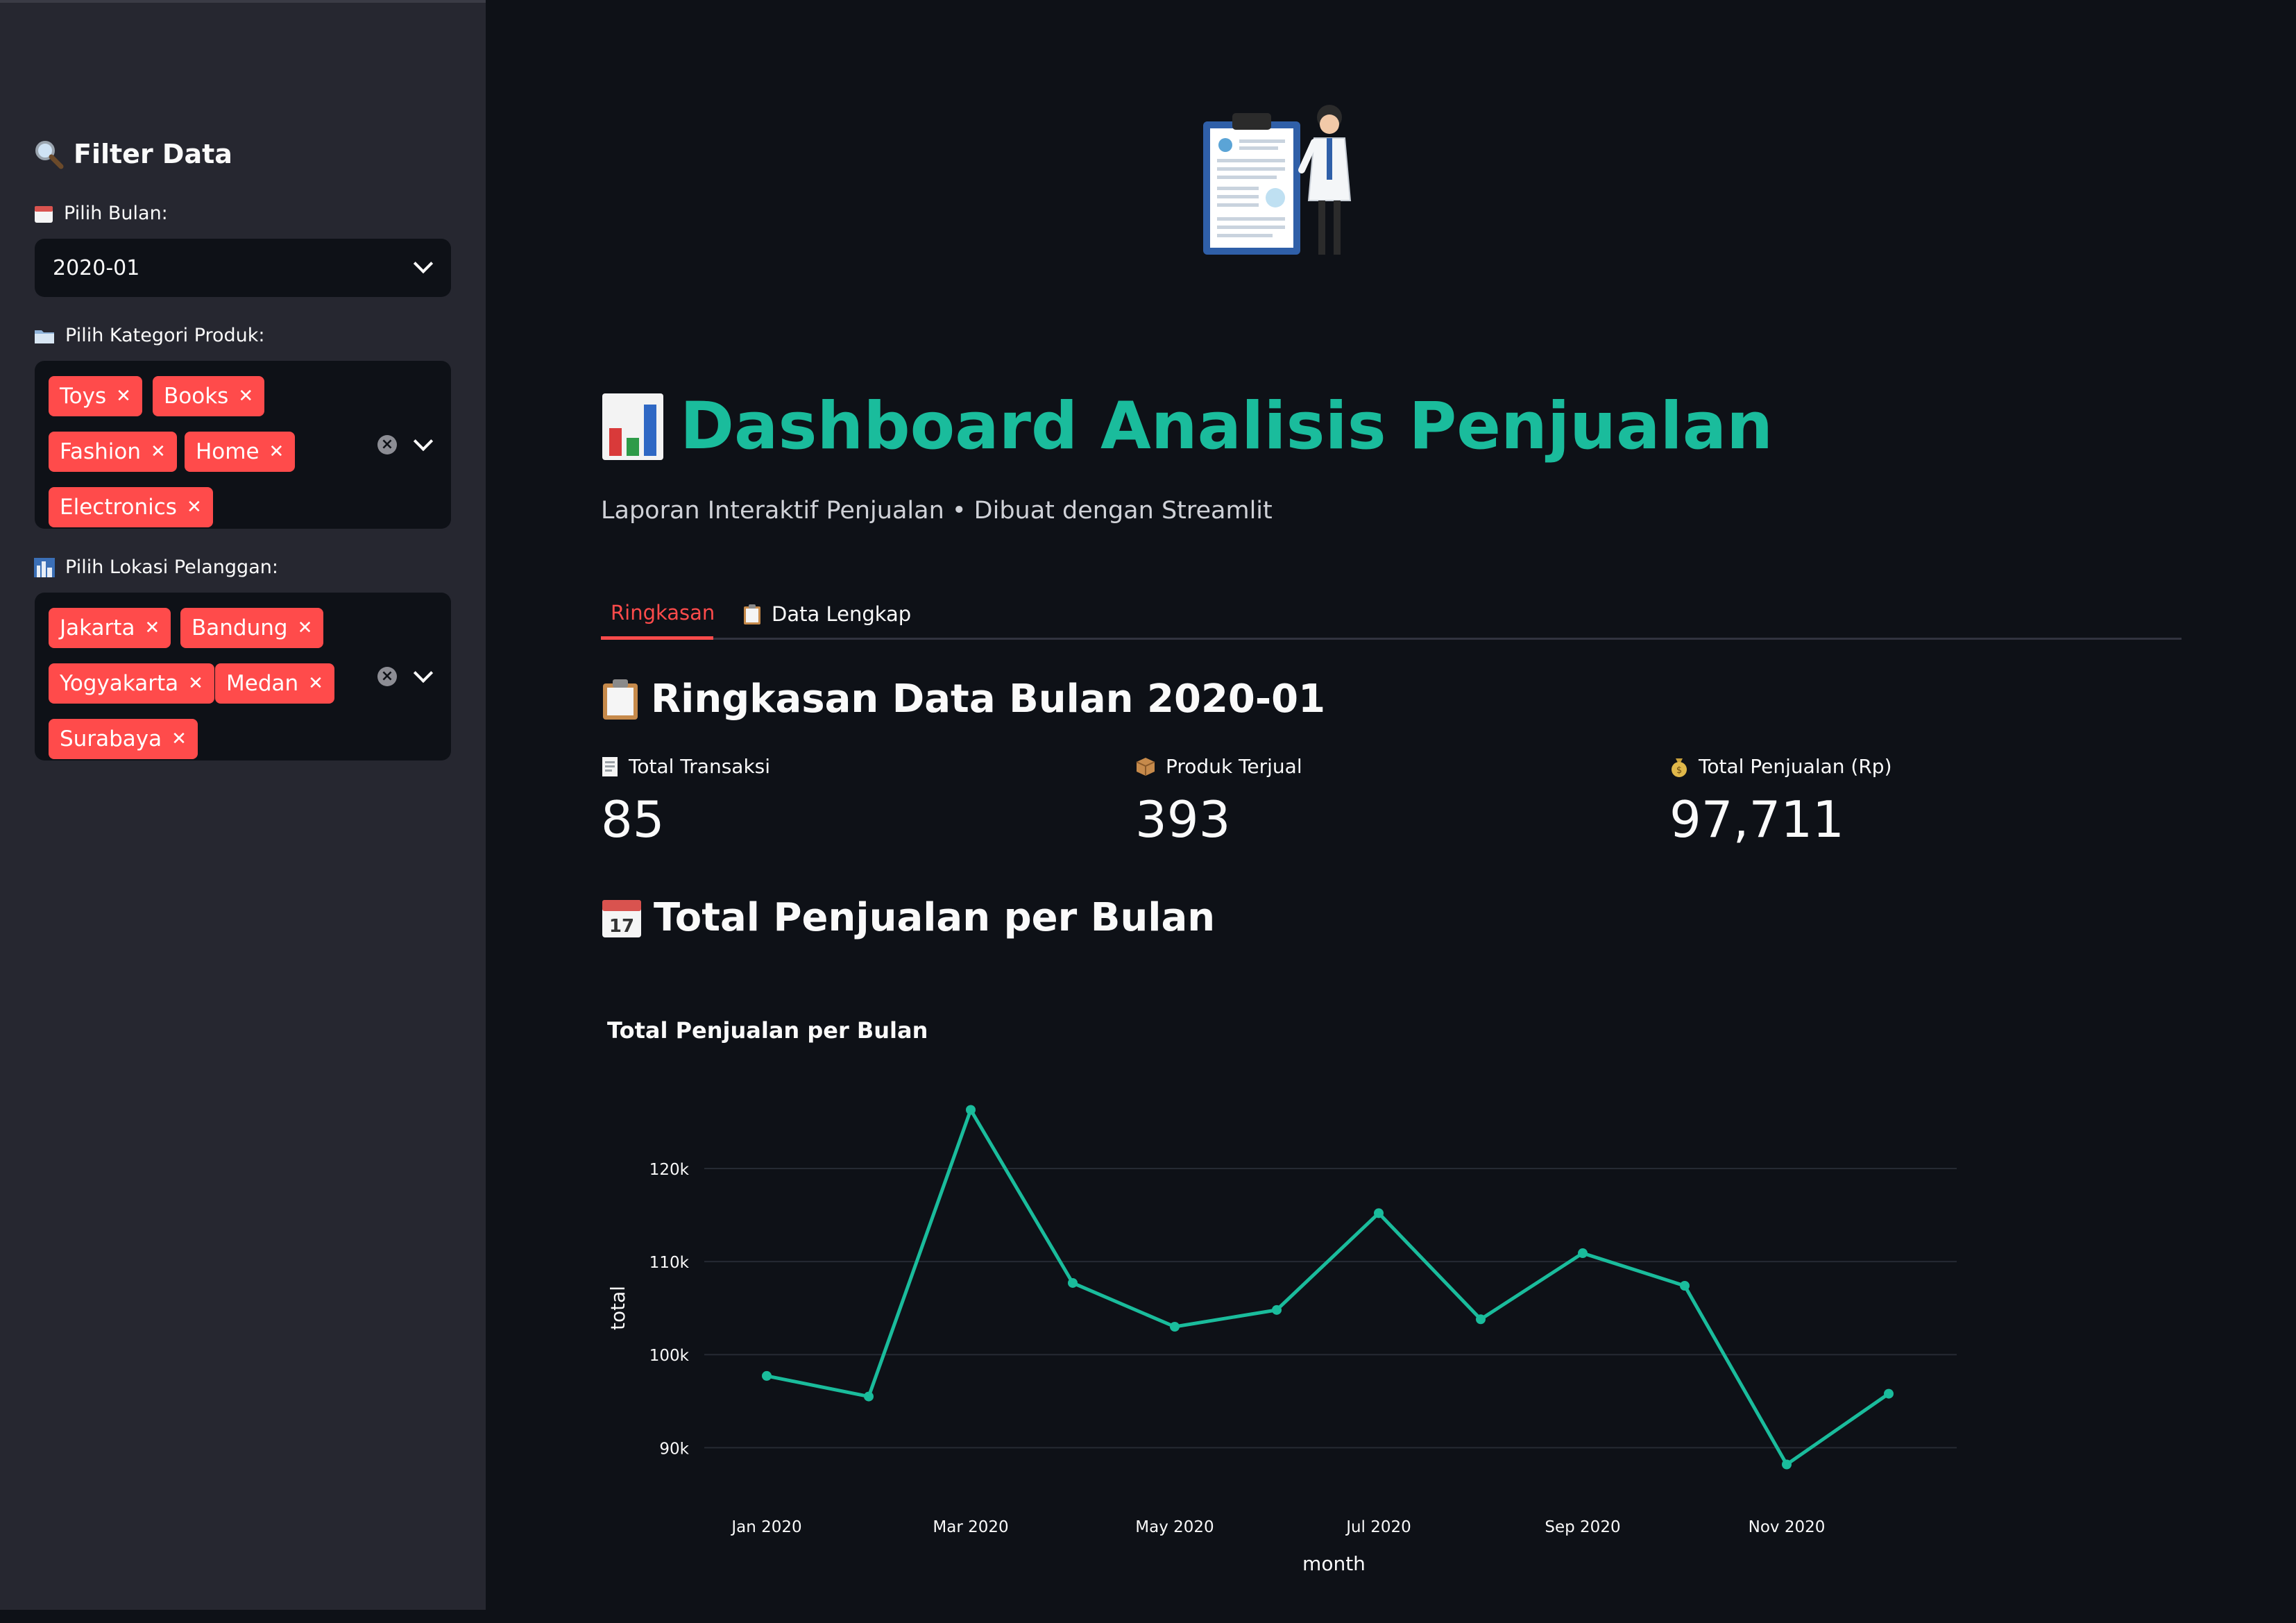 This screenshot has height=1623, width=2296. I want to click on x-tick-label: Jan 2020, so click(765, 1527).